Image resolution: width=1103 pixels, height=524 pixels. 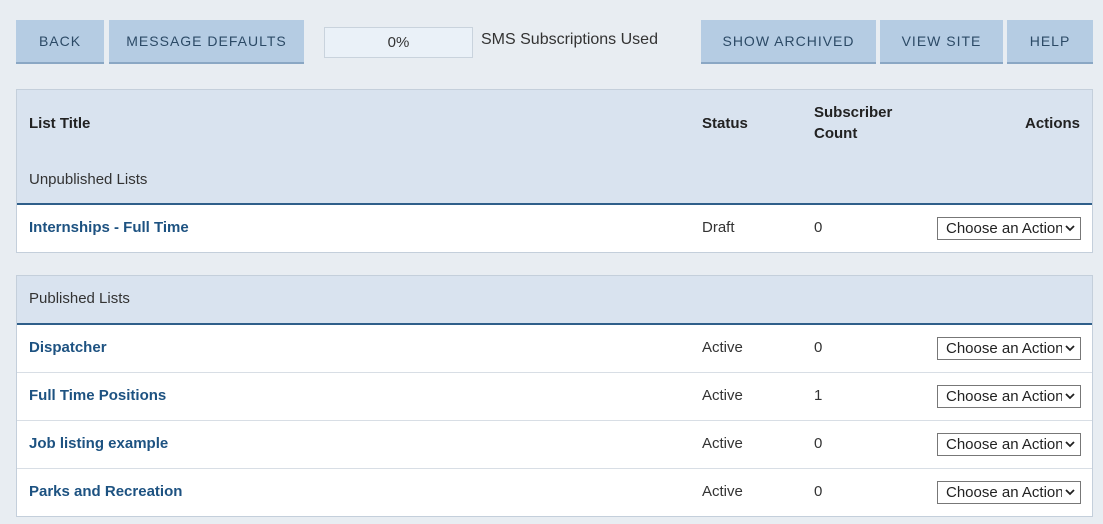 What do you see at coordinates (88, 179) in the screenshot?
I see `unpublished-lists-label: Unpublished Lists` at bounding box center [88, 179].